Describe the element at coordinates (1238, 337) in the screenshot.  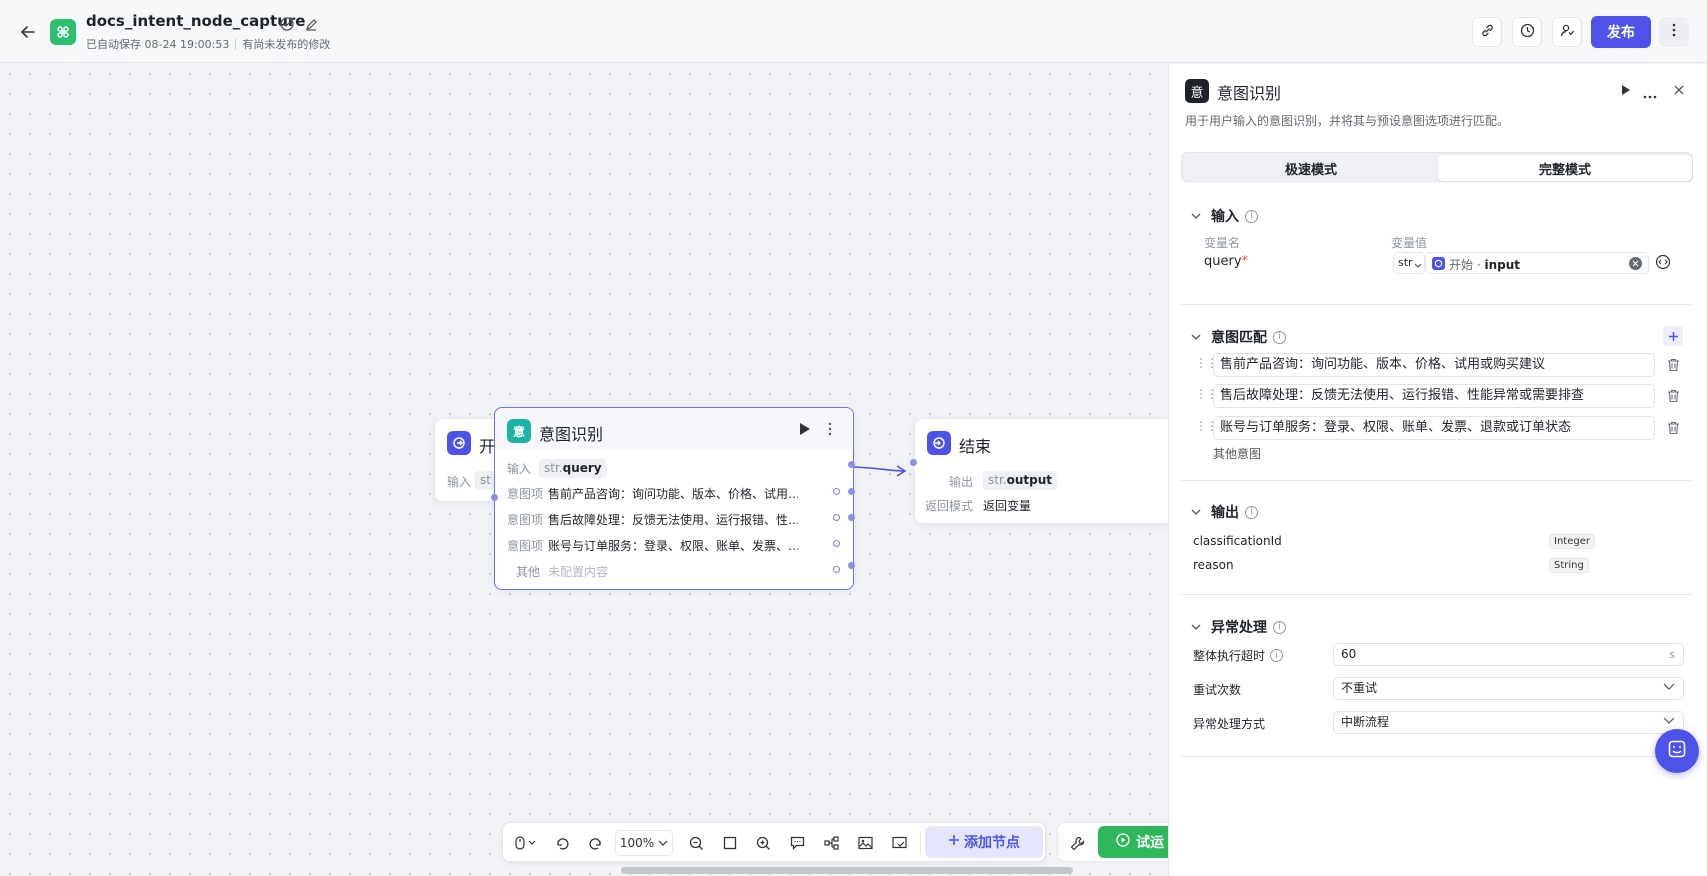
I see `intent-section-header: 意图匹配 i` at that location.